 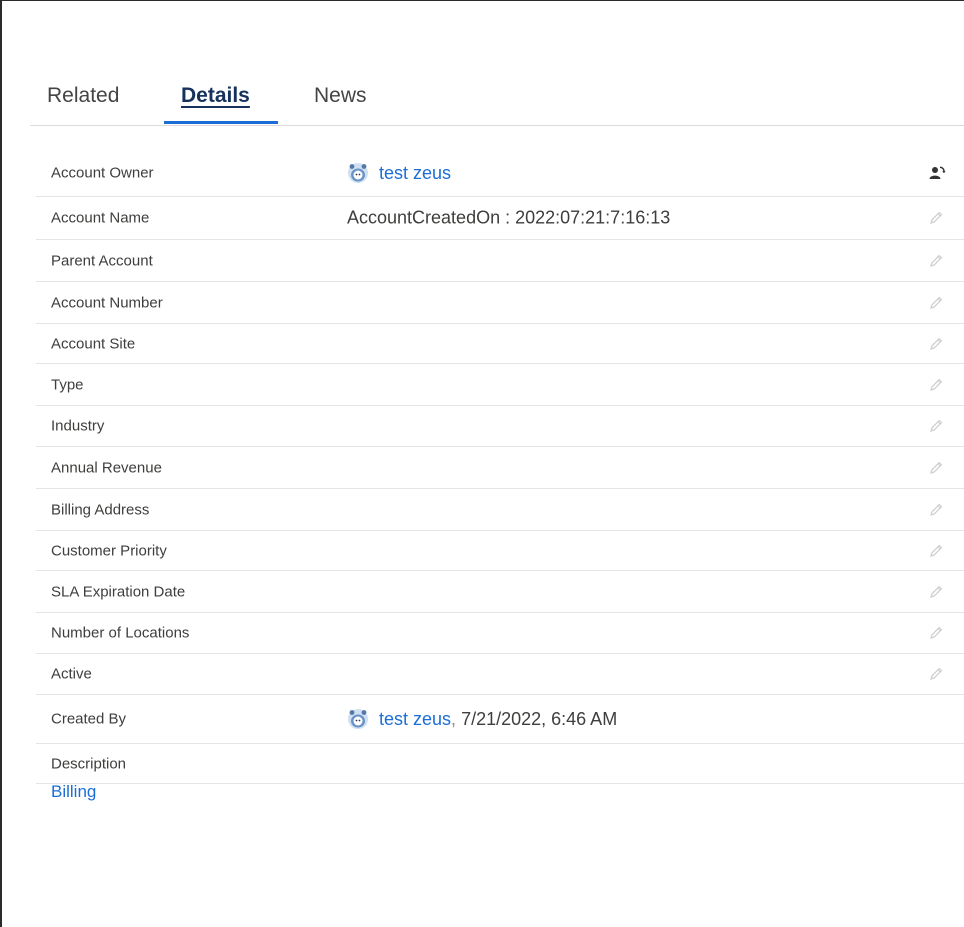 What do you see at coordinates (937, 173) in the screenshot?
I see `change-owner-icon` at bounding box center [937, 173].